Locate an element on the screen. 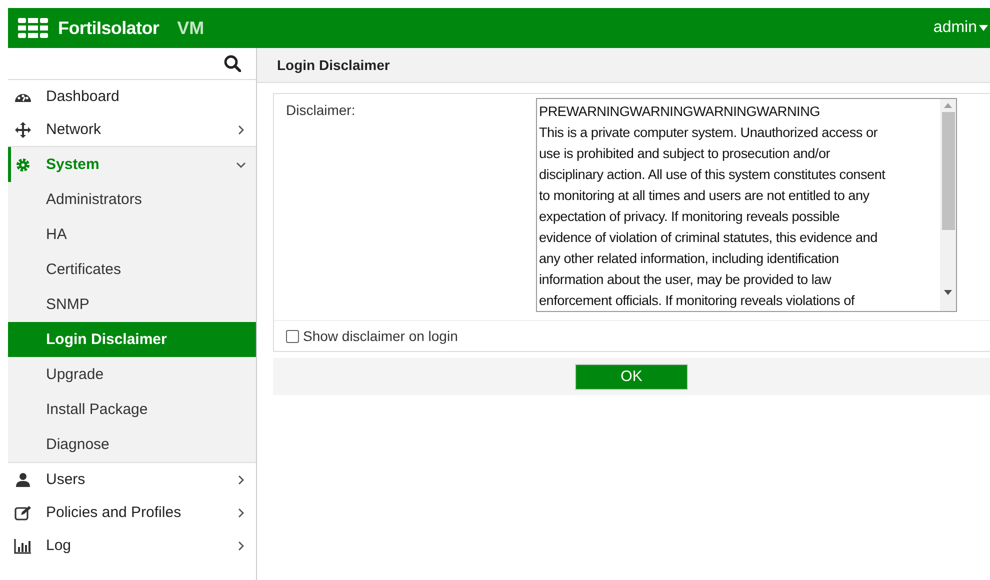 The image size is (990, 580). user-icon is located at coordinates (23, 480).